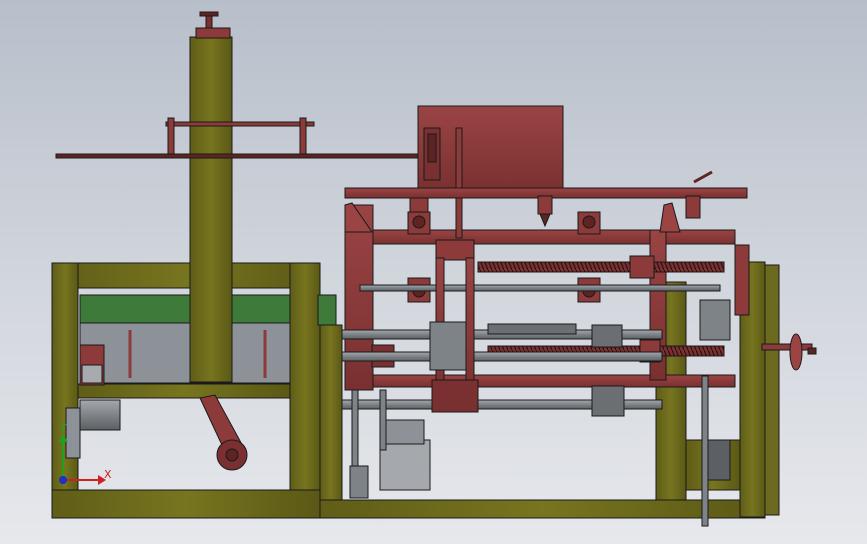 The height and width of the screenshot is (544, 867). I want to click on vertical-slider, so click(454, 326).